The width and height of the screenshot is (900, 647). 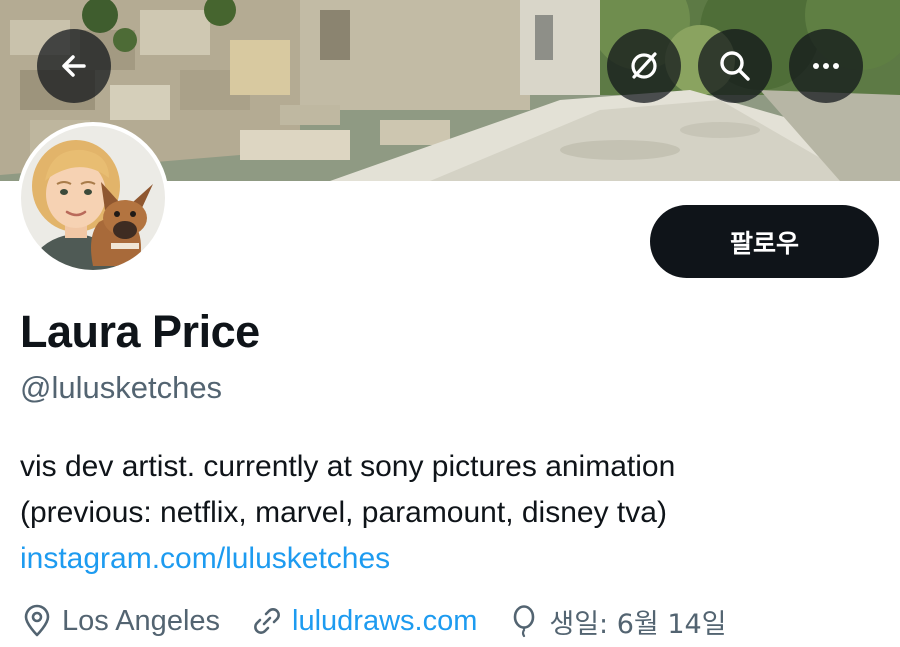 I want to click on back-button, so click(x=74, y=66).